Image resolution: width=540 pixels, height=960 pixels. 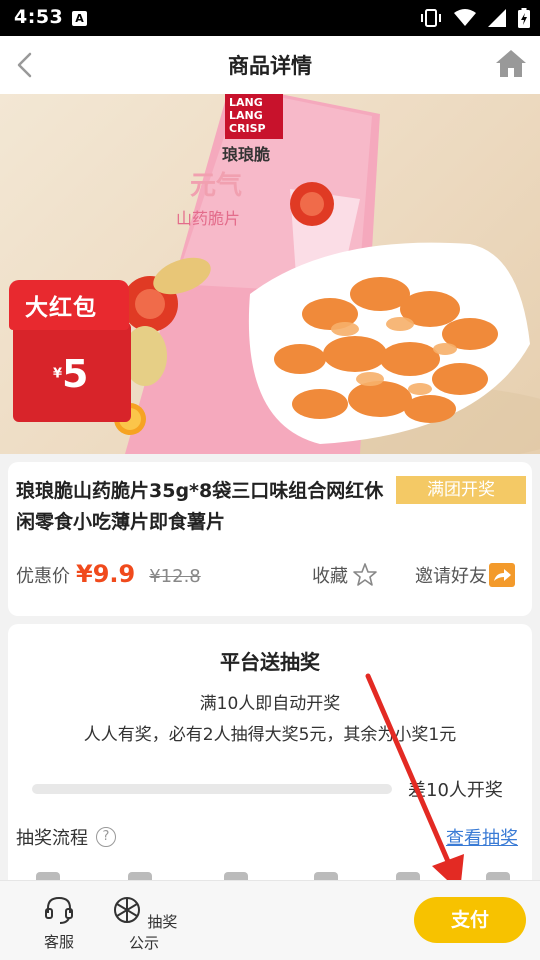 What do you see at coordinates (455, 790) in the screenshot?
I see `remaining-count-text: 差10人开奖` at bounding box center [455, 790].